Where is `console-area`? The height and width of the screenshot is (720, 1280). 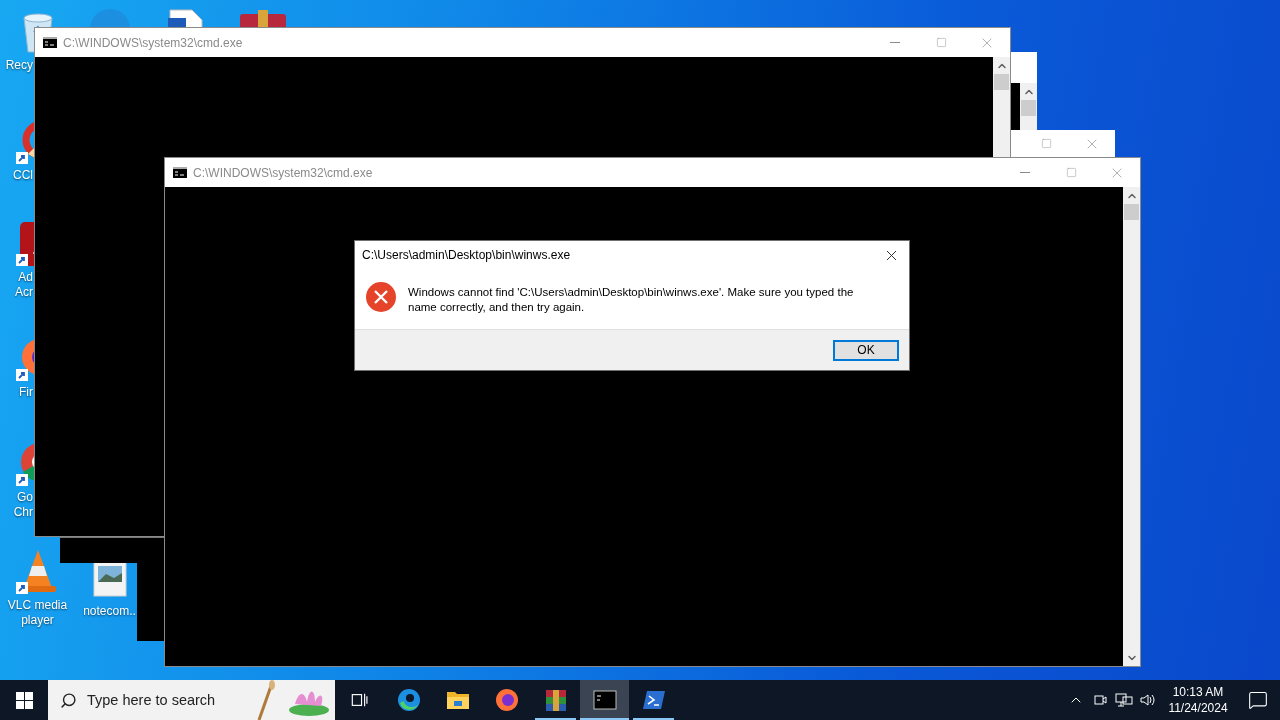
console-area is located at coordinates (1015, 106).